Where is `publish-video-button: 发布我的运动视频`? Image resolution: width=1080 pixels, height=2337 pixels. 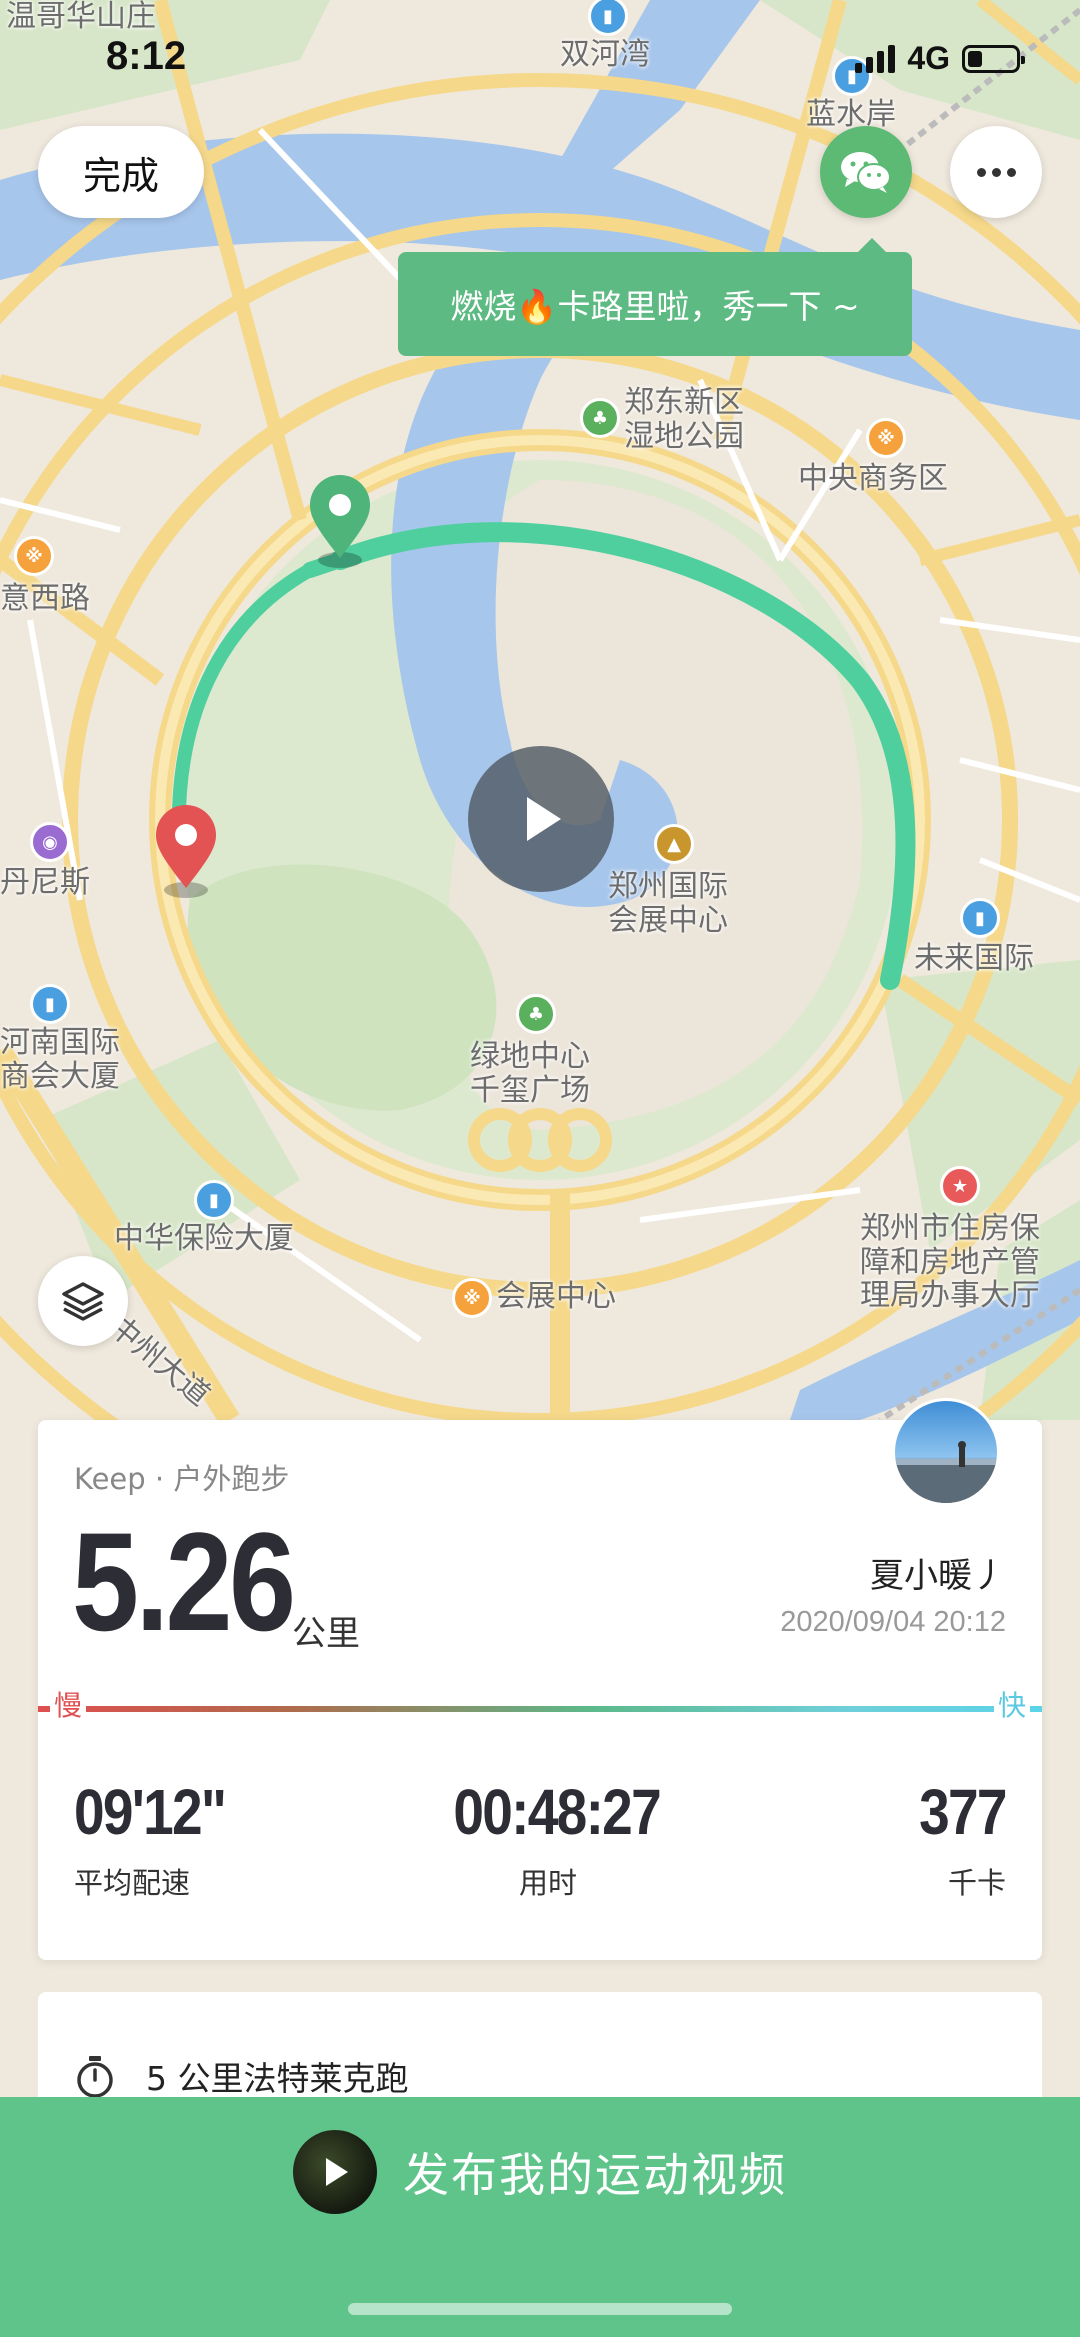
publish-video-button: 发布我的运动视频 is located at coordinates (540, 2172).